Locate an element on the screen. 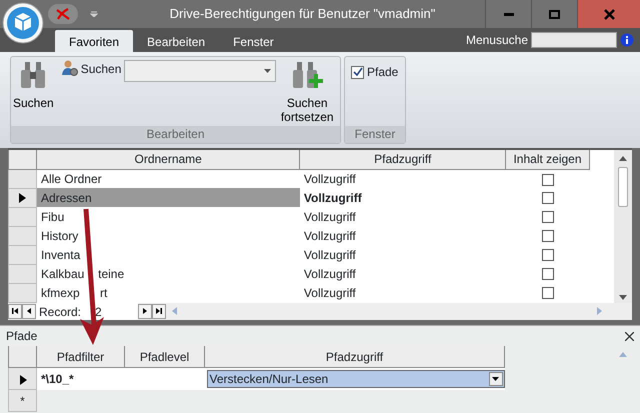 The image size is (640, 413). search-label: Suchen is located at coordinates (101, 69).